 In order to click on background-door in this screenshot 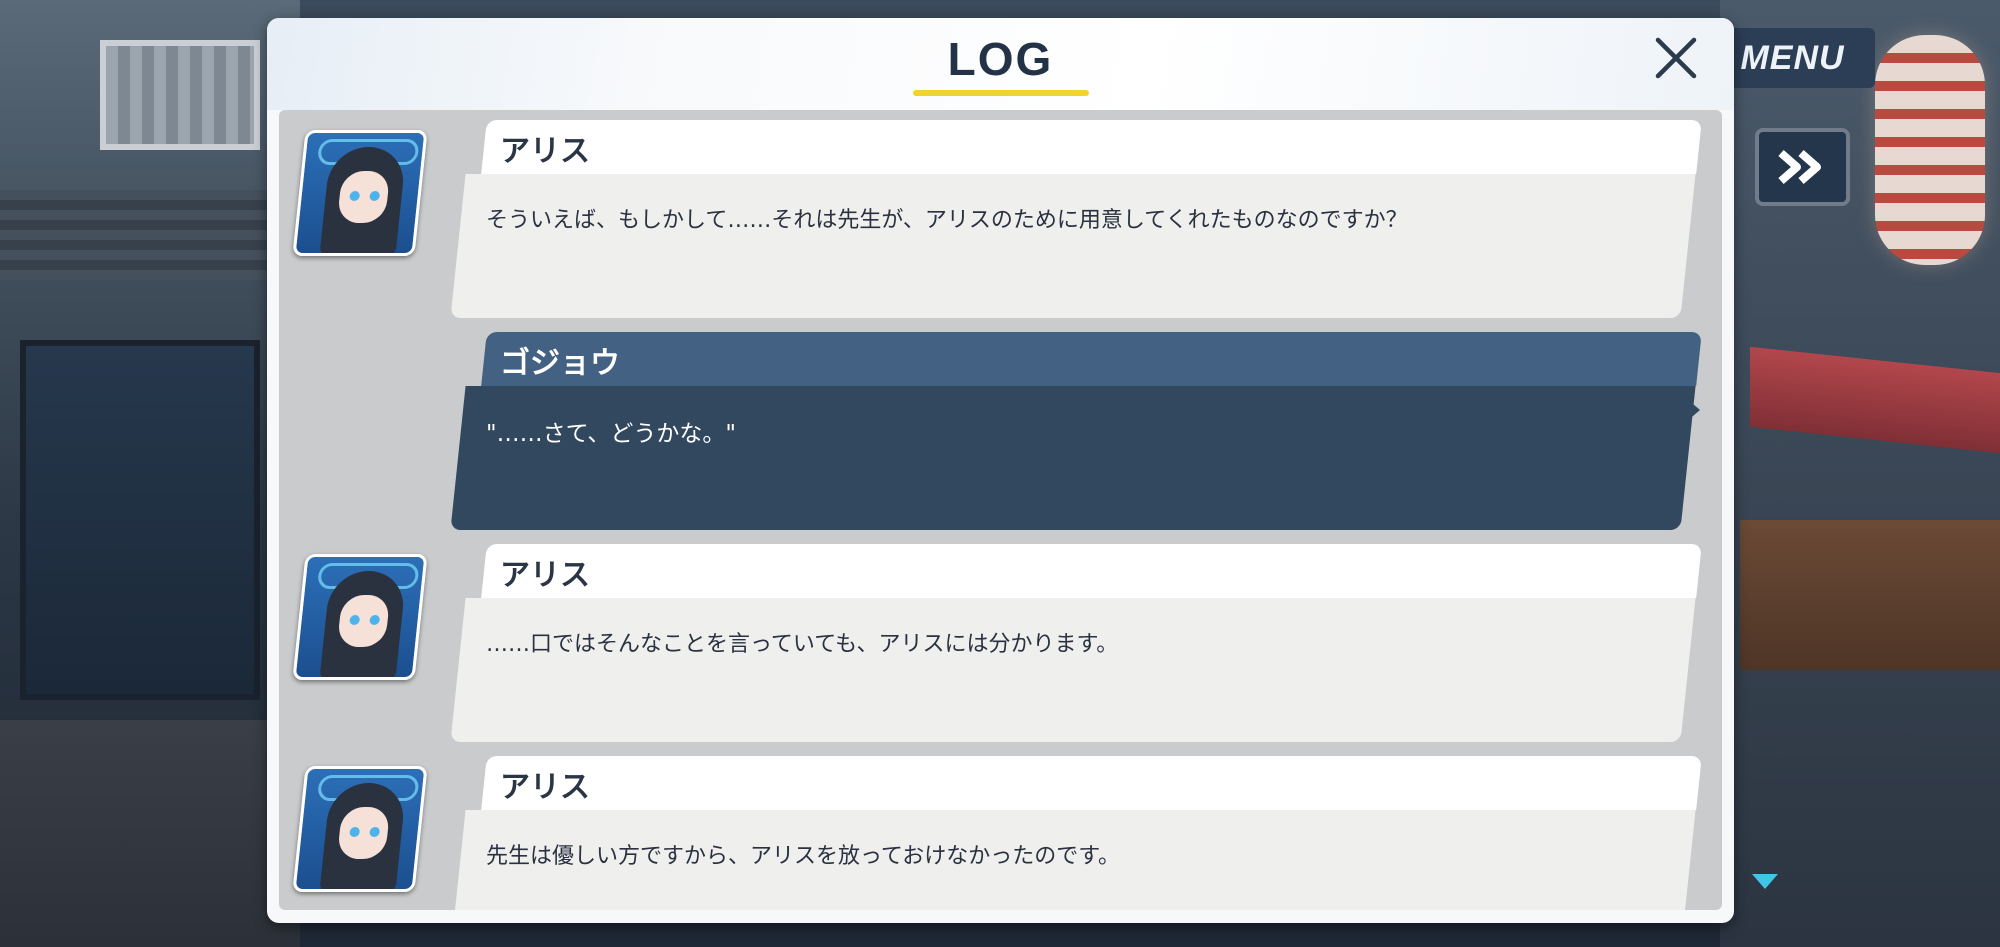, I will do `click(140, 520)`.